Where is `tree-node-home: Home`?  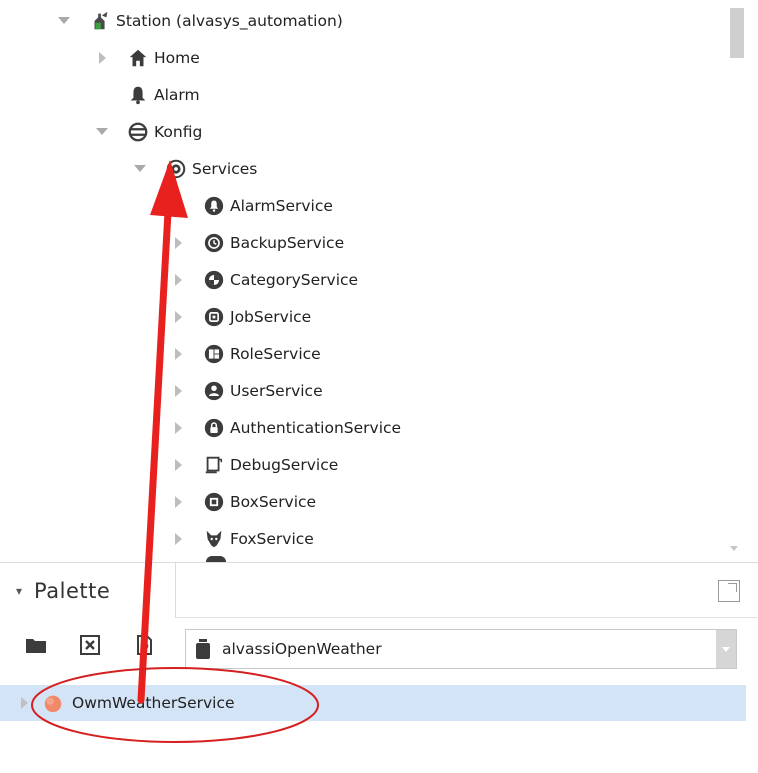 tree-node-home: Home is located at coordinates (148, 58).